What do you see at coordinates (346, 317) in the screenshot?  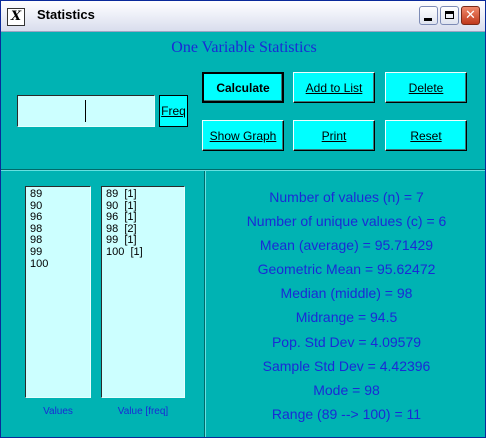 I see `result-midrange: Midrange = 94.5` at bounding box center [346, 317].